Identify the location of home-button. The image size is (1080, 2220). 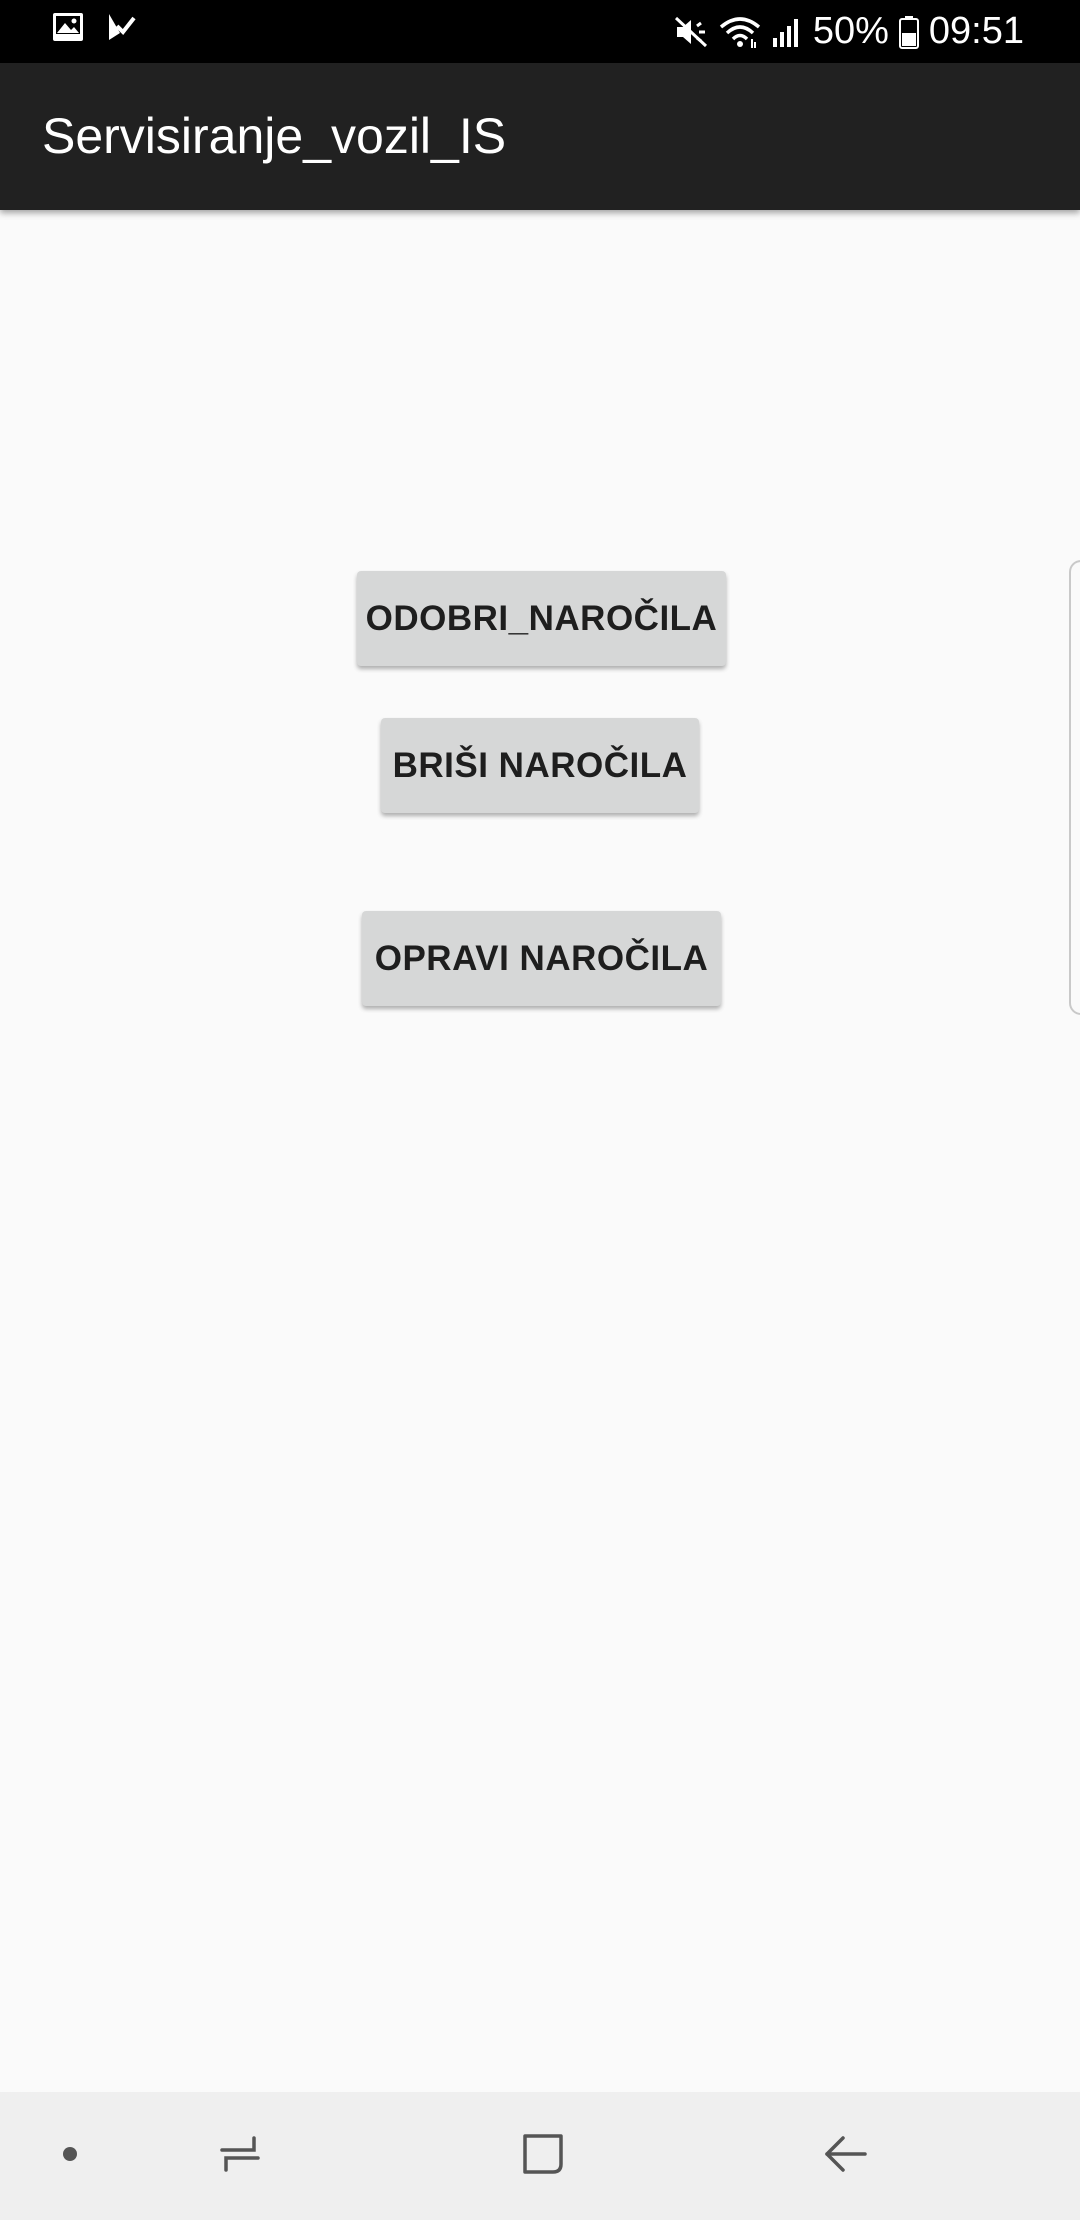
(543, 2156).